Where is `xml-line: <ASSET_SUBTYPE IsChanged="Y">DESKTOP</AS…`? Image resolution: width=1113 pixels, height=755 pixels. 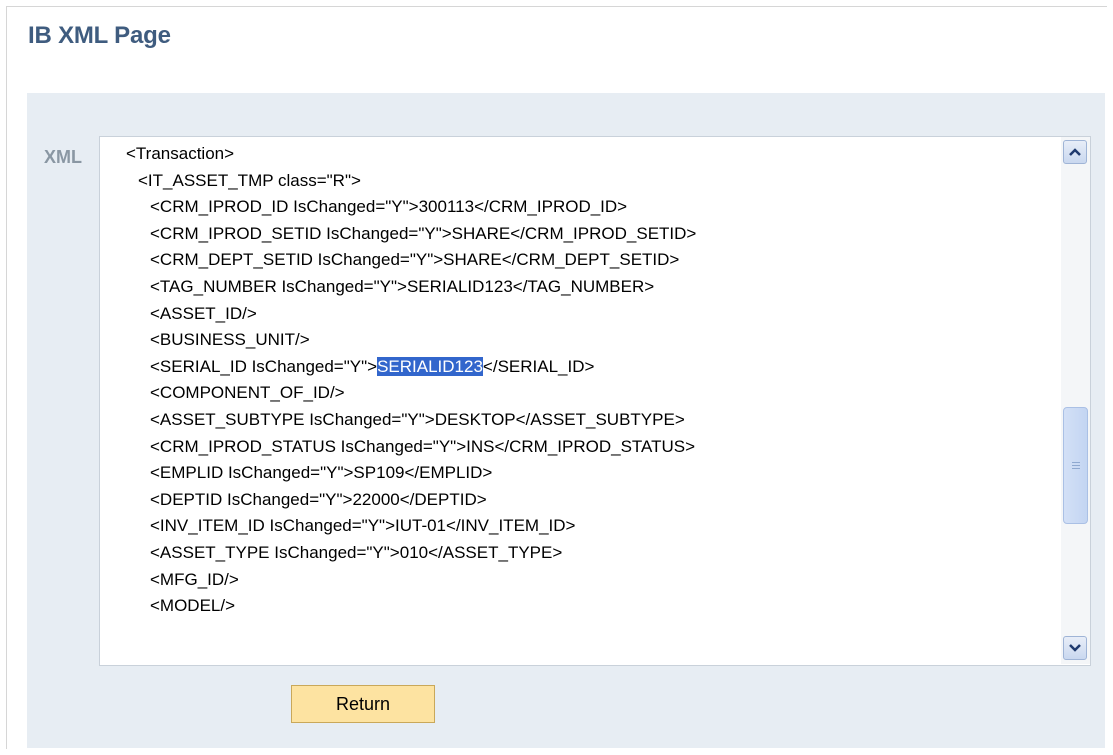
xml-line: <ASSET_SUBTYPE IsChanged="Y">DESKTOP</AS… is located at coordinates (417, 419).